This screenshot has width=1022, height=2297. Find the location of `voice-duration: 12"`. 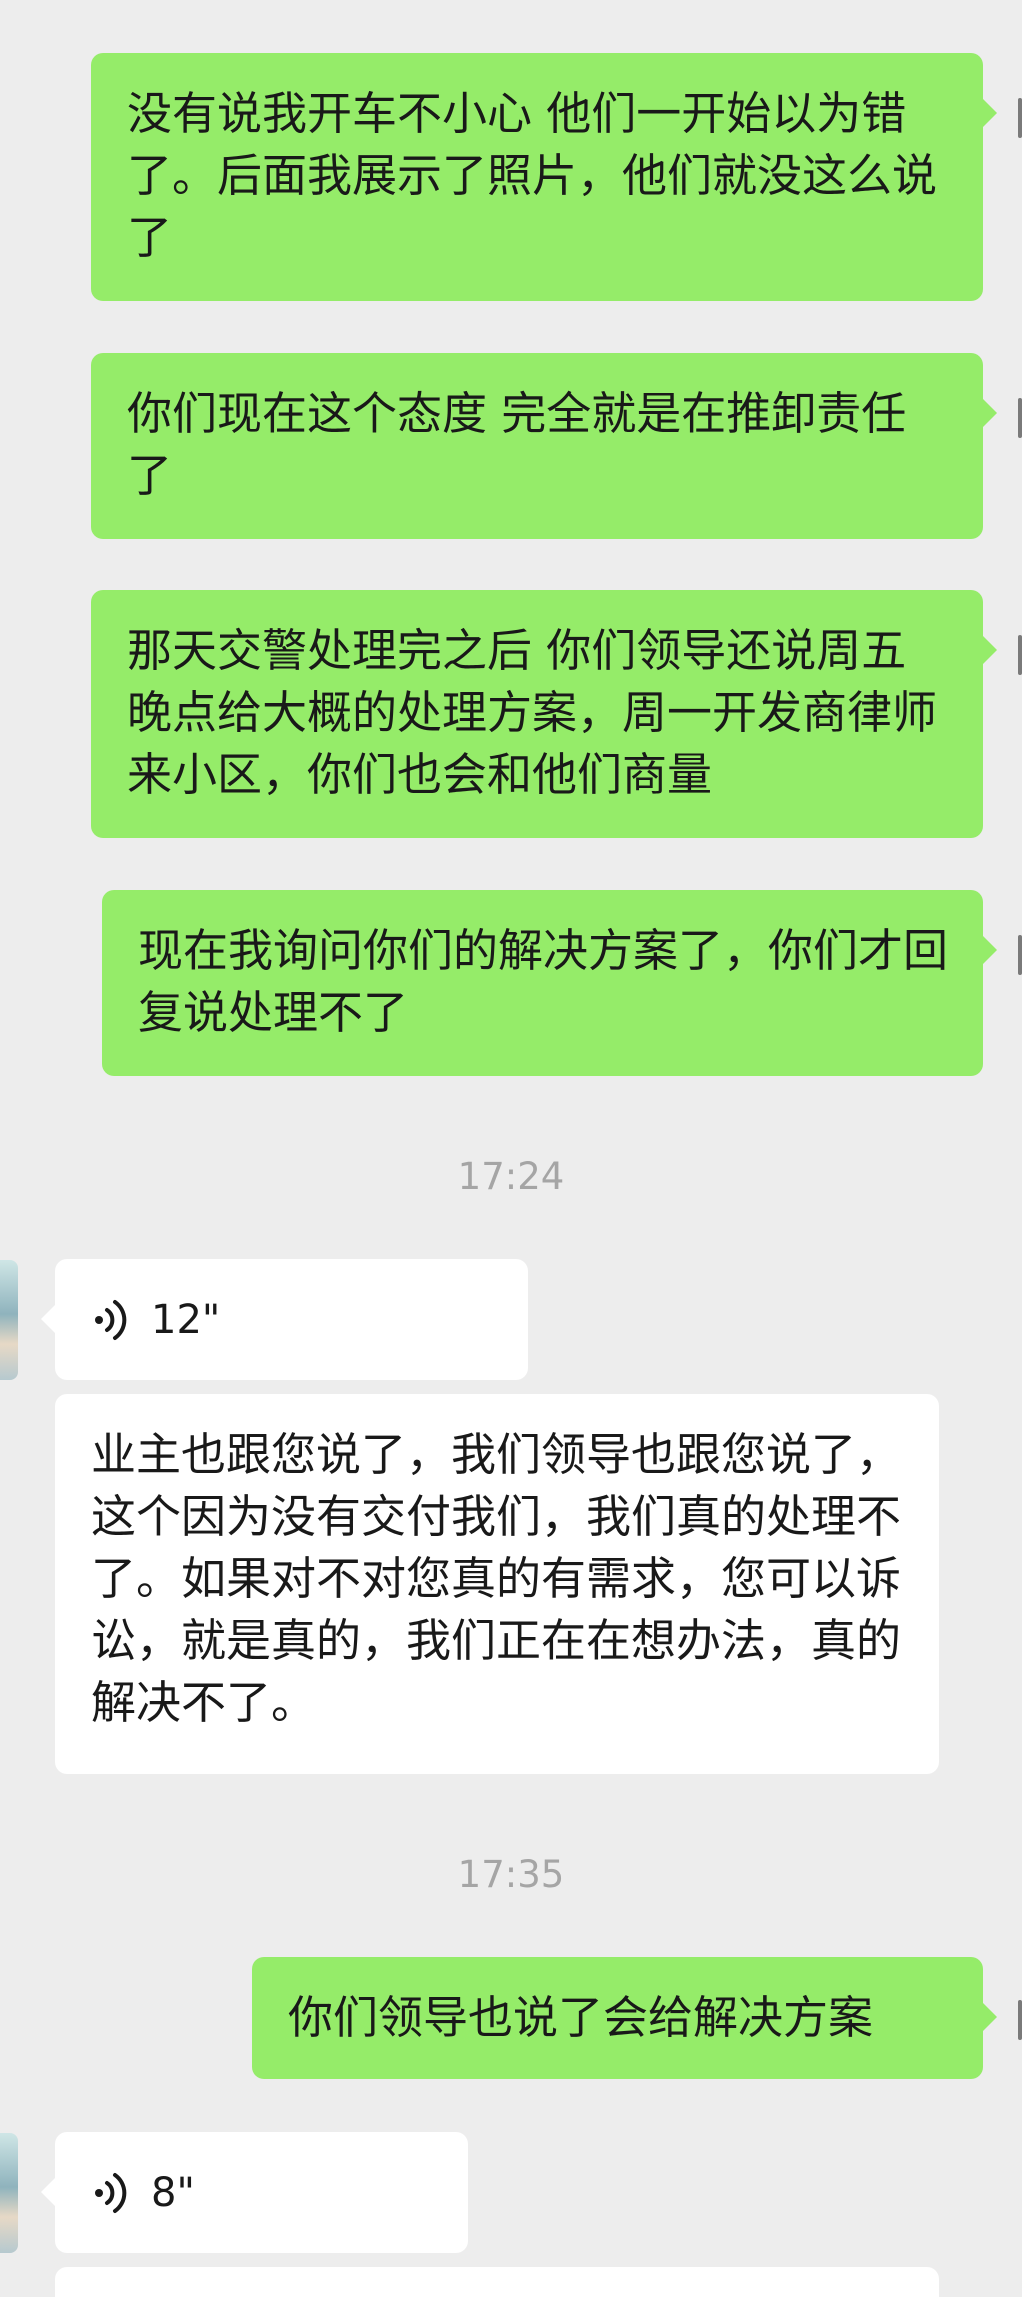

voice-duration: 12" is located at coordinates (186, 1319).